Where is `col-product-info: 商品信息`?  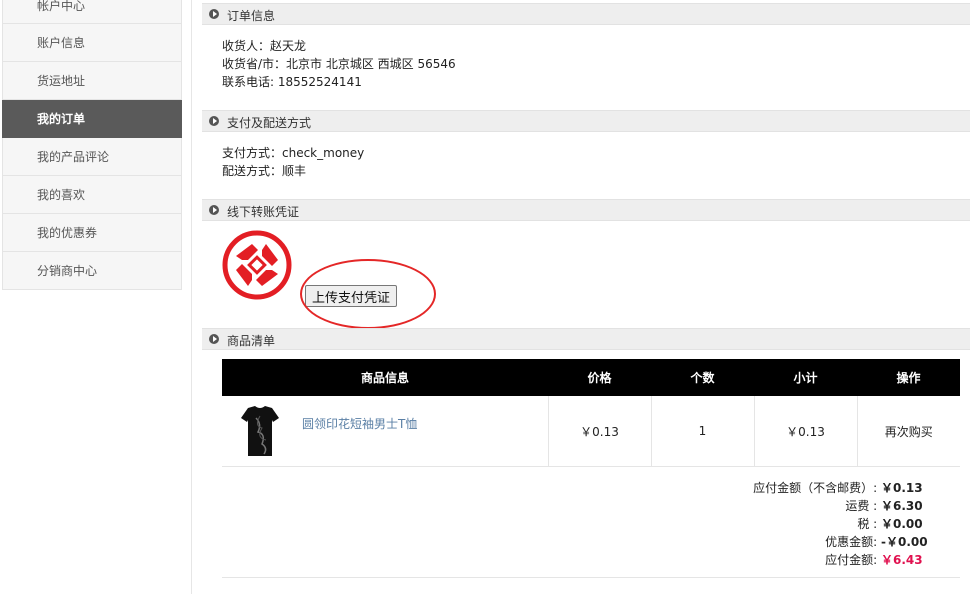
col-product-info: 商品信息 is located at coordinates (385, 377).